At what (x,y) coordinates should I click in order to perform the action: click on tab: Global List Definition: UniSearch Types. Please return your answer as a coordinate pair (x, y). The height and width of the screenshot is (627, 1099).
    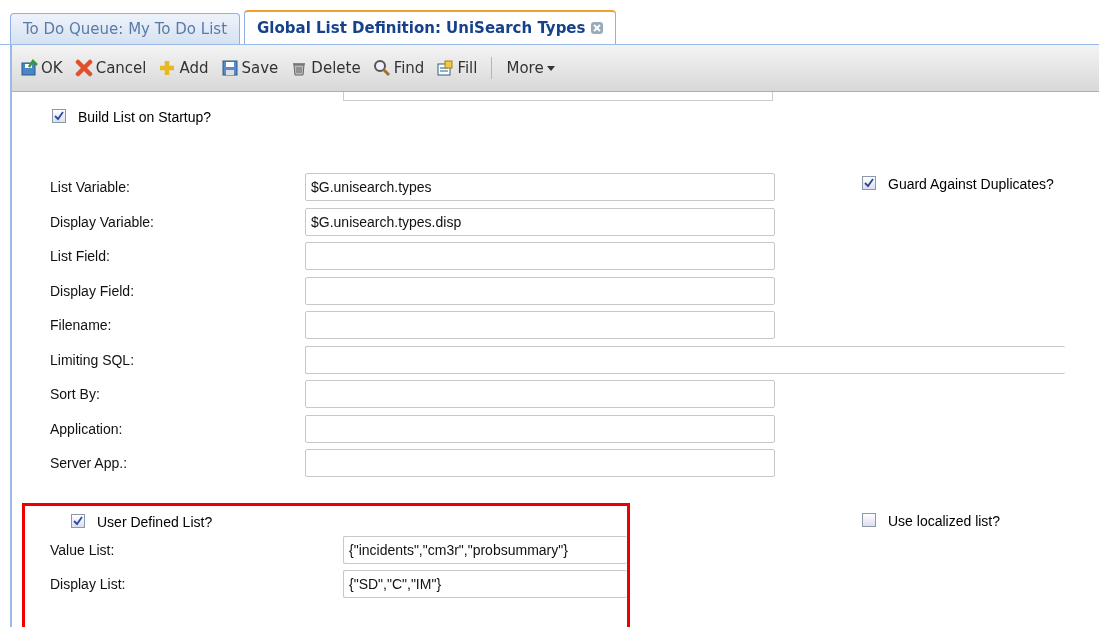
    Looking at the image, I should click on (430, 27).